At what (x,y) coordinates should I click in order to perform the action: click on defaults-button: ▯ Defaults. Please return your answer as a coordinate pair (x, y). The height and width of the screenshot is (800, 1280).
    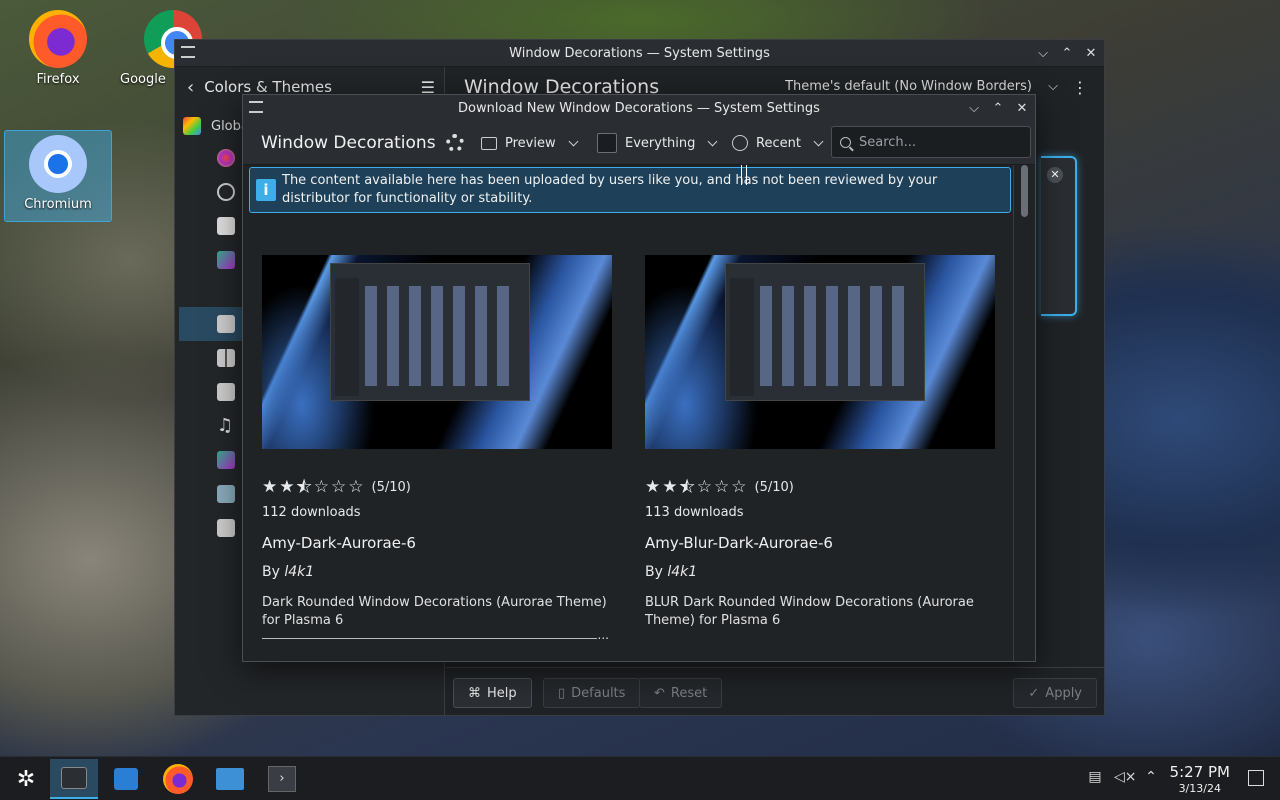
    Looking at the image, I should click on (592, 693).